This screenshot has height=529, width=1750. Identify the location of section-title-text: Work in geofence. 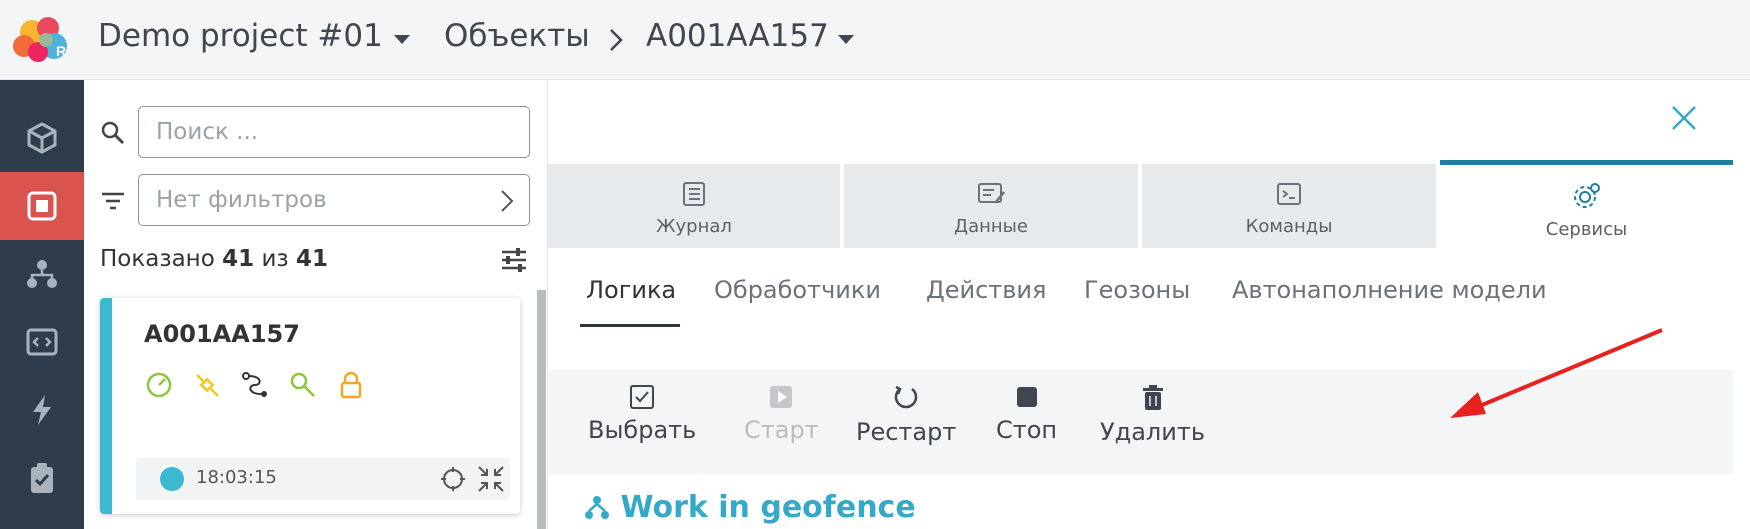
(768, 507).